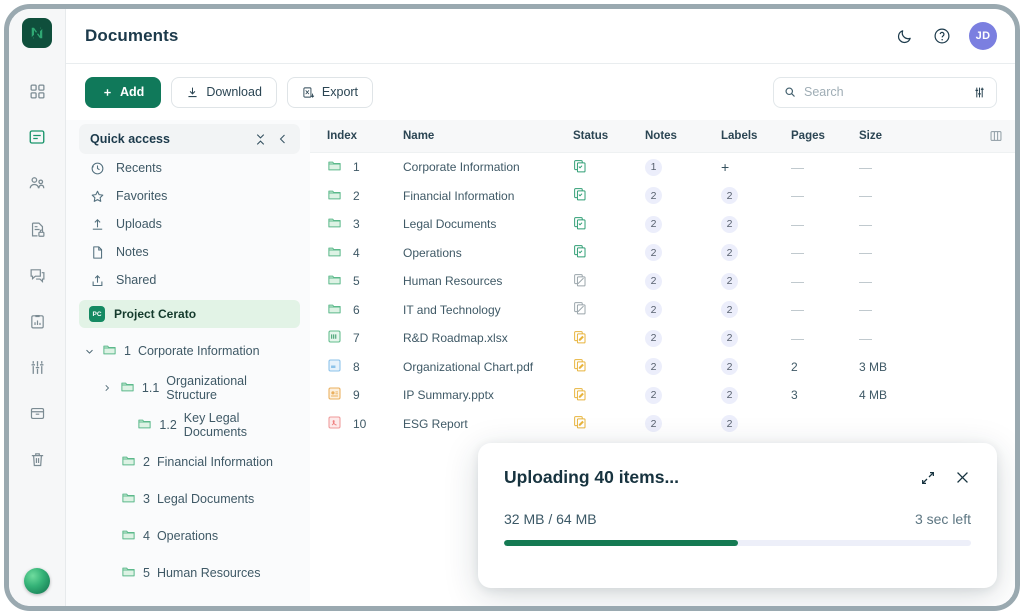 The width and height of the screenshot is (1024, 615). What do you see at coordinates (983, 36) in the screenshot?
I see `avatar: JD` at bounding box center [983, 36].